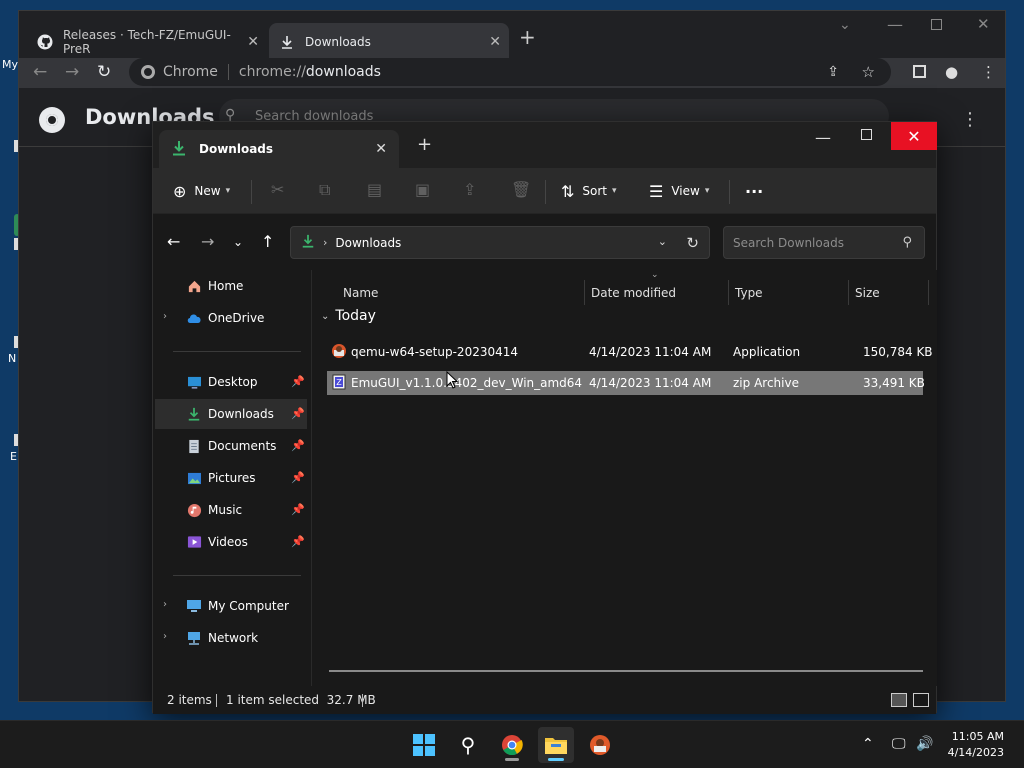 The height and width of the screenshot is (768, 1024). I want to click on up-icon: ↑, so click(267, 241).